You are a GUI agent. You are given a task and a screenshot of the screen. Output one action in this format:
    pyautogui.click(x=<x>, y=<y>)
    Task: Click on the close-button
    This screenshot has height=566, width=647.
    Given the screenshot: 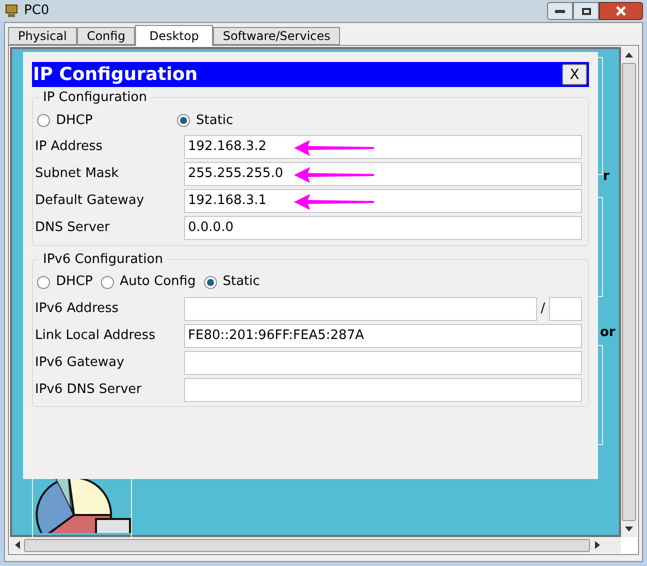 What is the action you would take?
    pyautogui.click(x=621, y=11)
    